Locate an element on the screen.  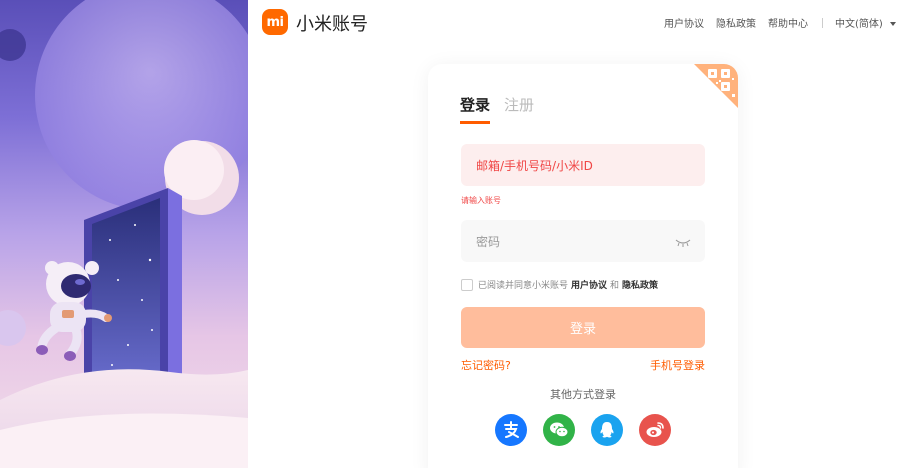
header-divider is located at coordinates (822, 22).